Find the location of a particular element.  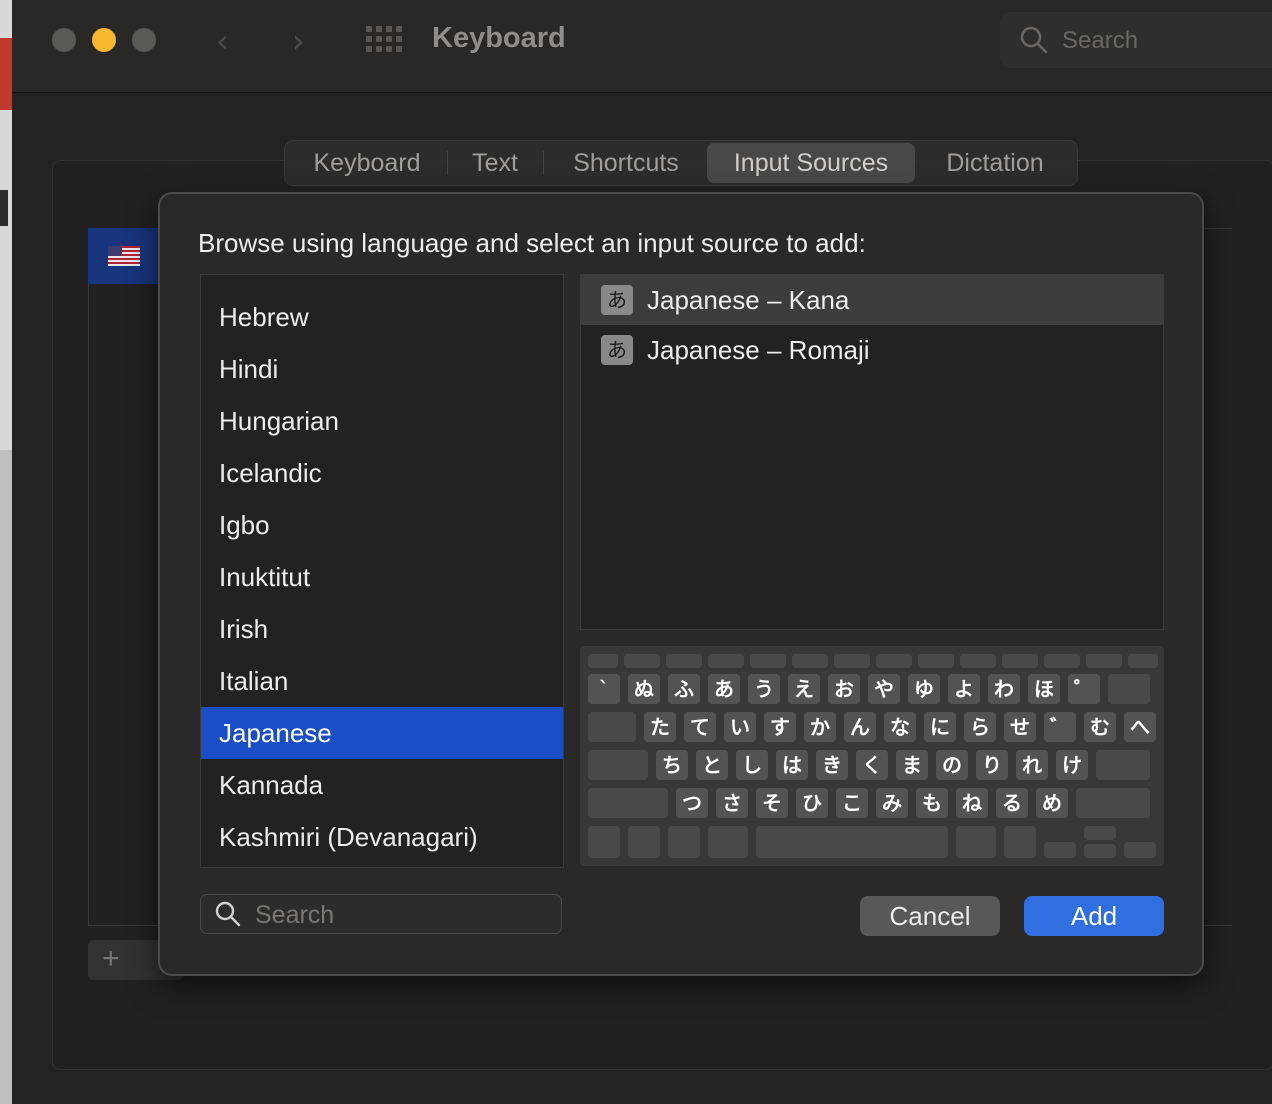

keyboard-key: ゆ is located at coordinates (924, 689).